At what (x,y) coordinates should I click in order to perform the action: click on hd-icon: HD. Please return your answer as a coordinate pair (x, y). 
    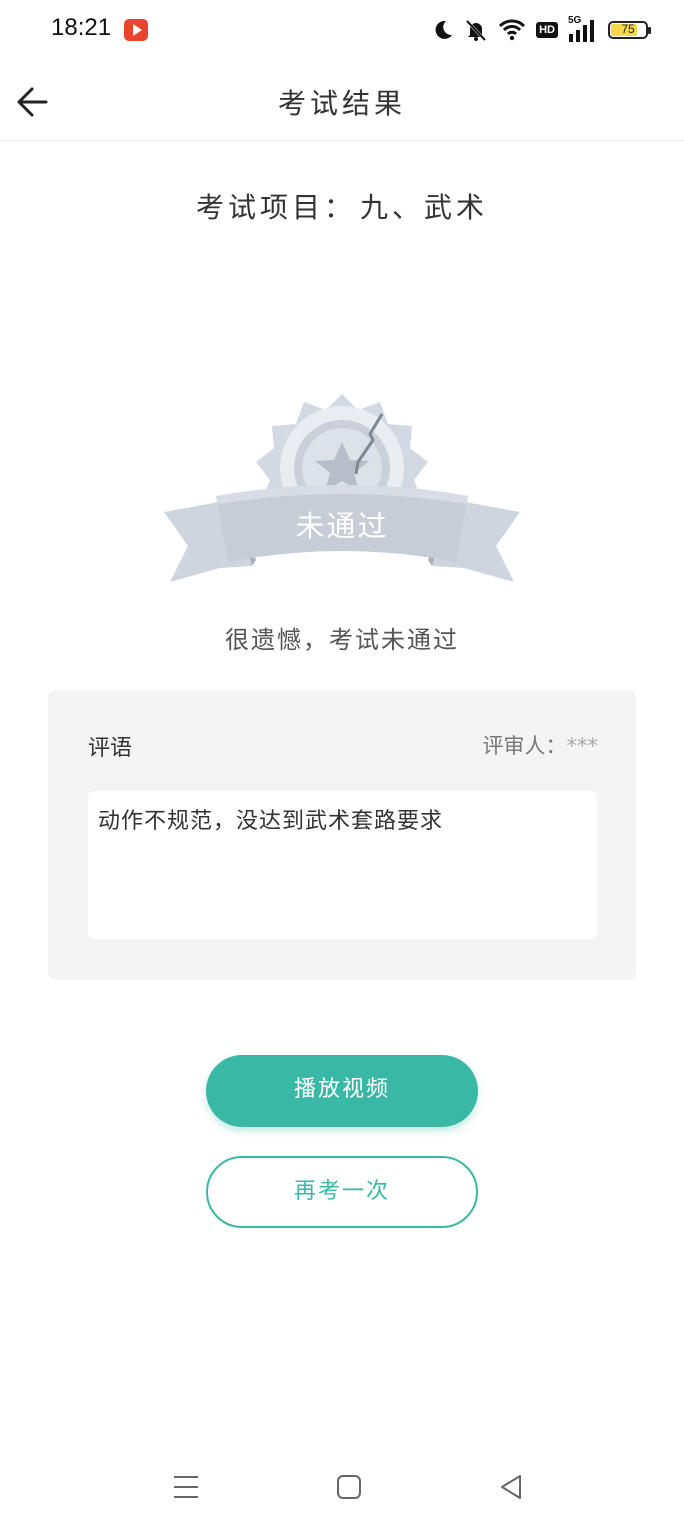
    Looking at the image, I should click on (547, 30).